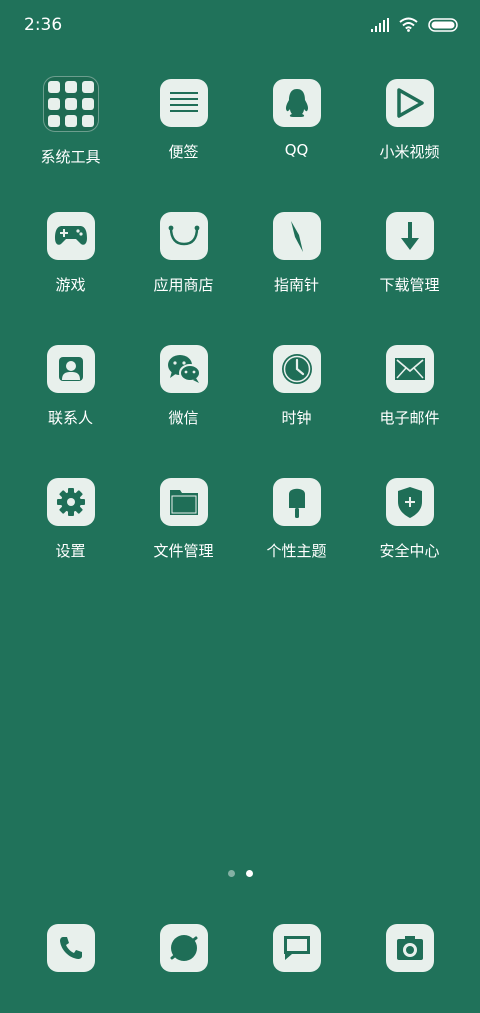 This screenshot has width=480, height=1013. Describe the element at coordinates (409, 502) in the screenshot. I see `shield-plus-icon` at that location.